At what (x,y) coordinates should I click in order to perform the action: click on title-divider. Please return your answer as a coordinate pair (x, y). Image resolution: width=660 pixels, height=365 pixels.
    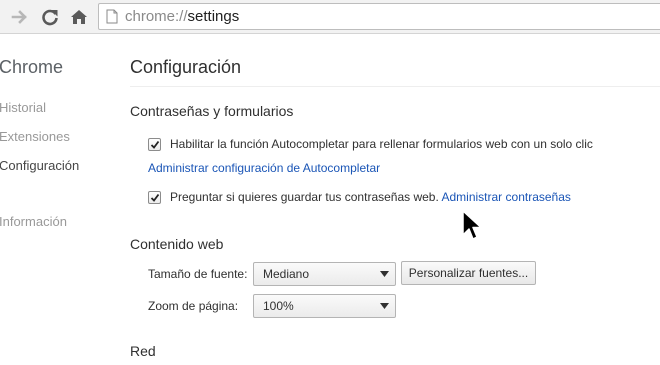
    Looking at the image, I should click on (395, 86).